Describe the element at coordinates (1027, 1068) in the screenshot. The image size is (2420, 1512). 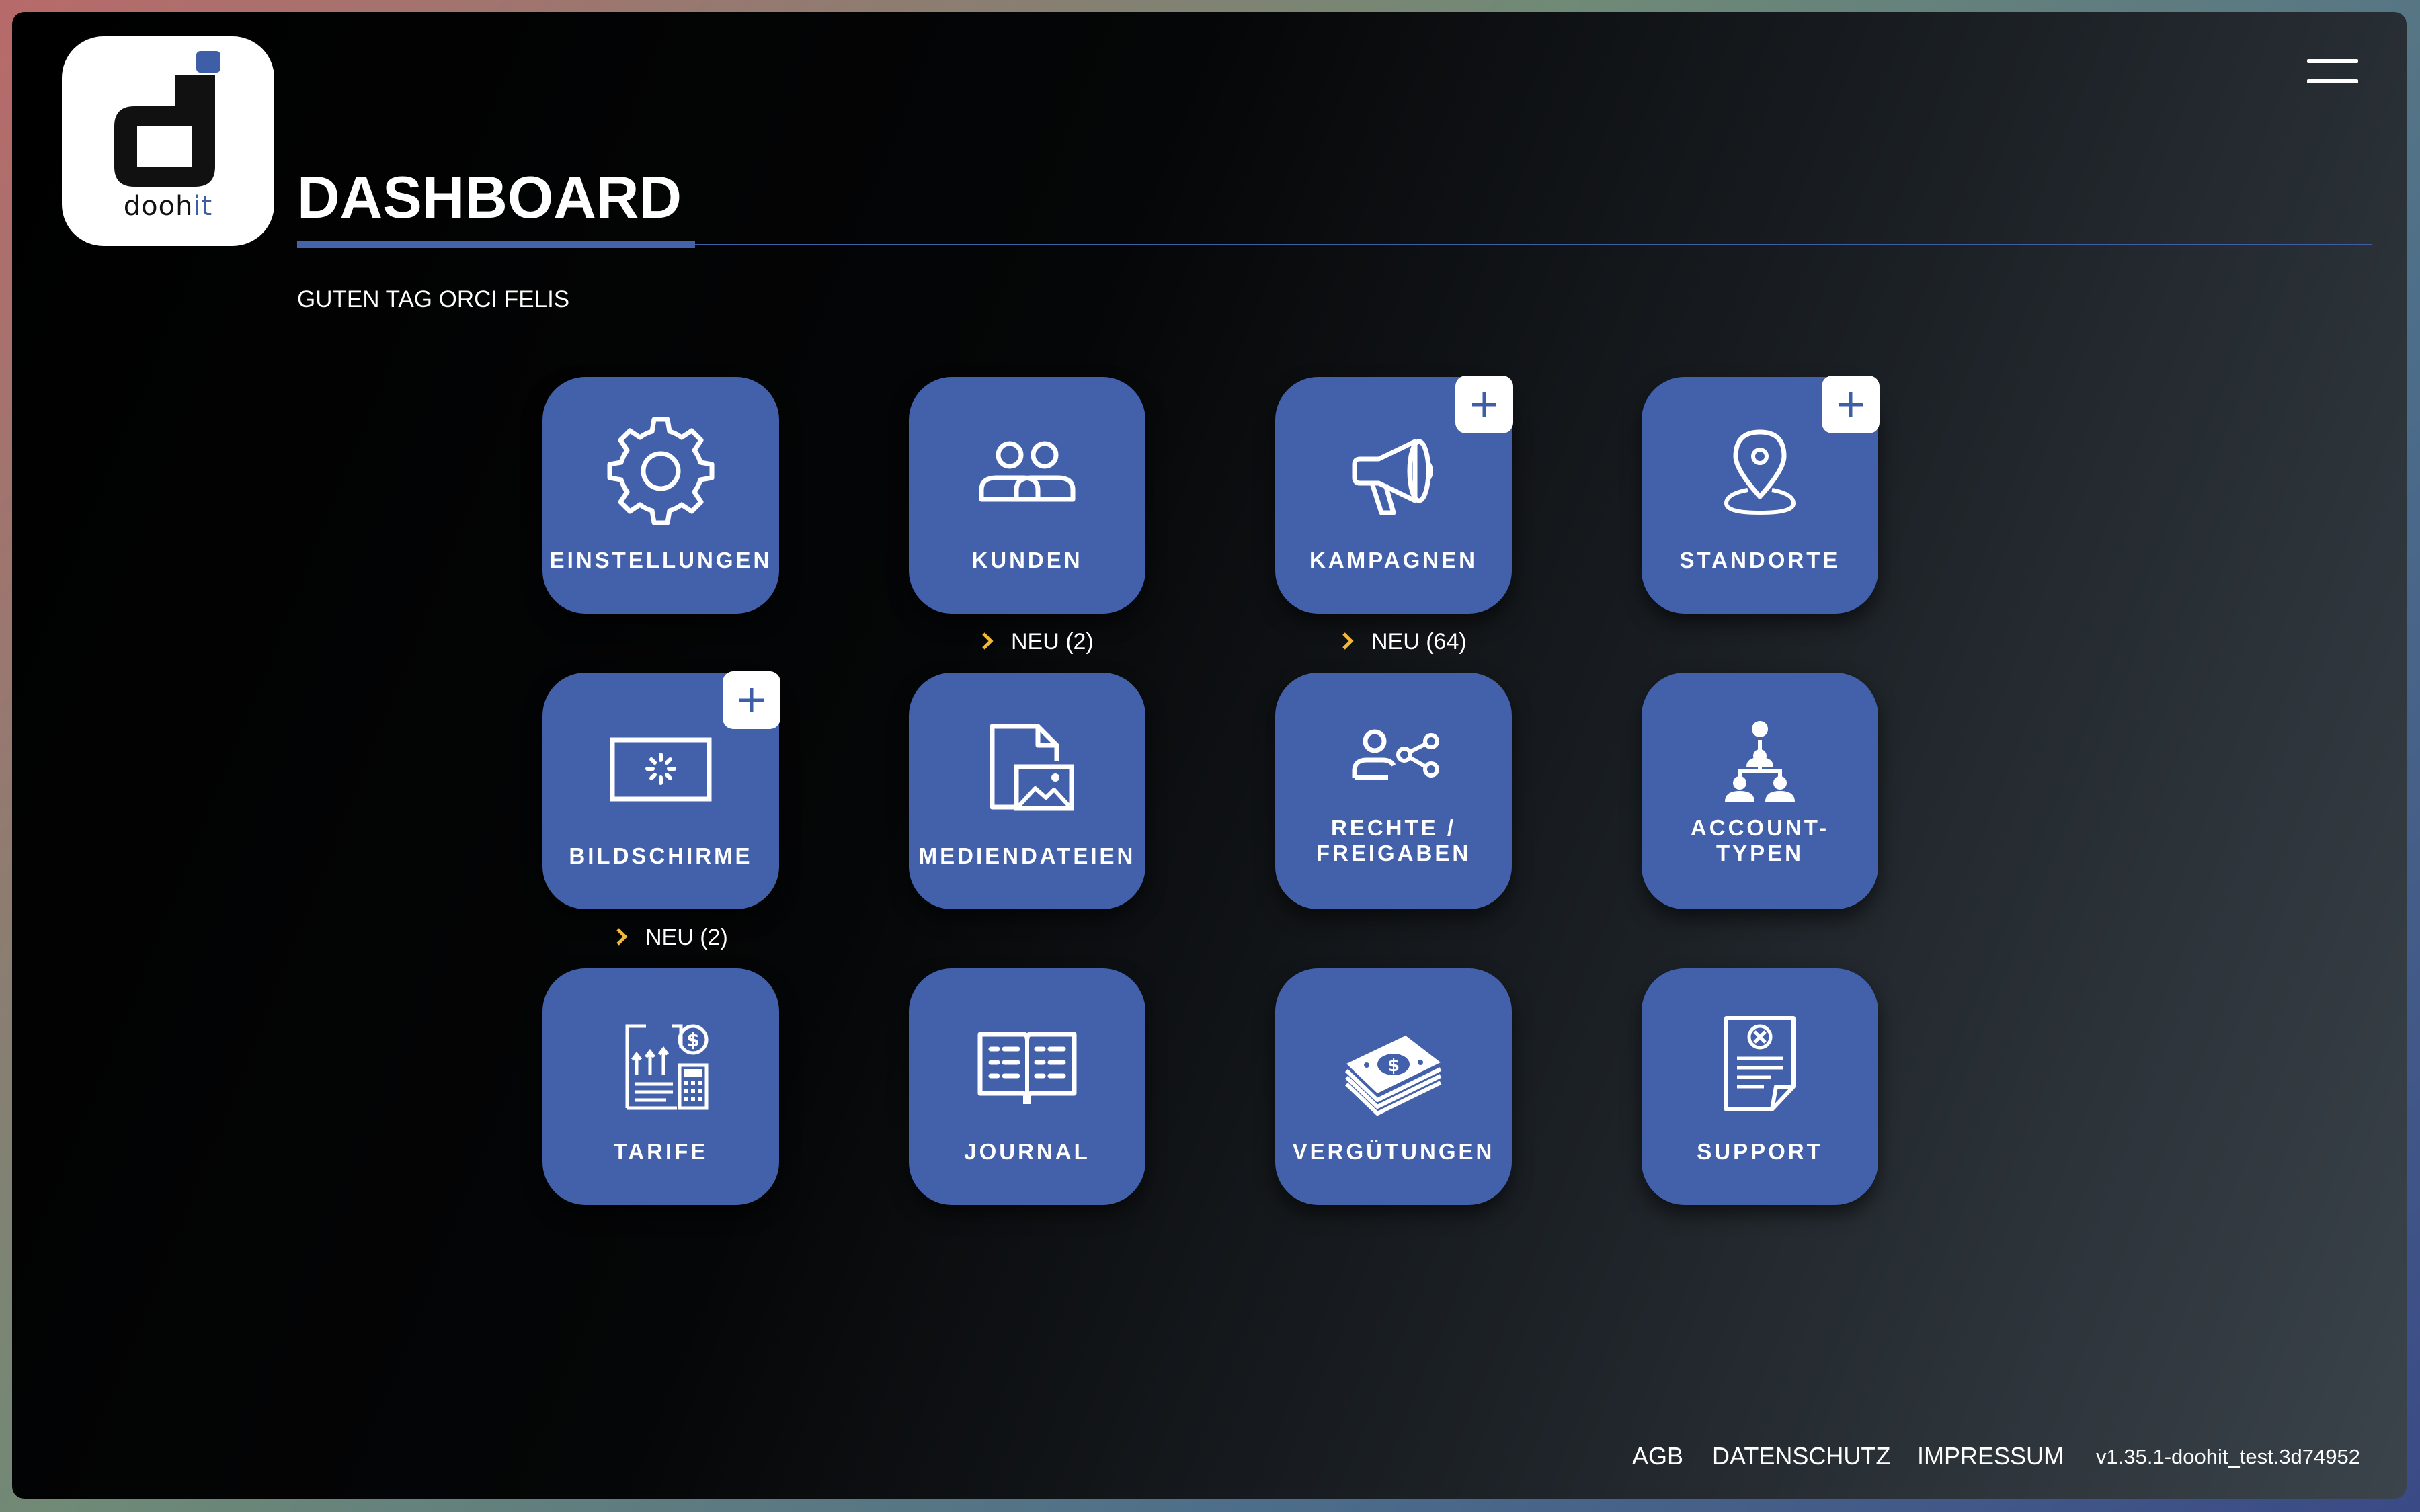
I see `open-book-icon` at that location.